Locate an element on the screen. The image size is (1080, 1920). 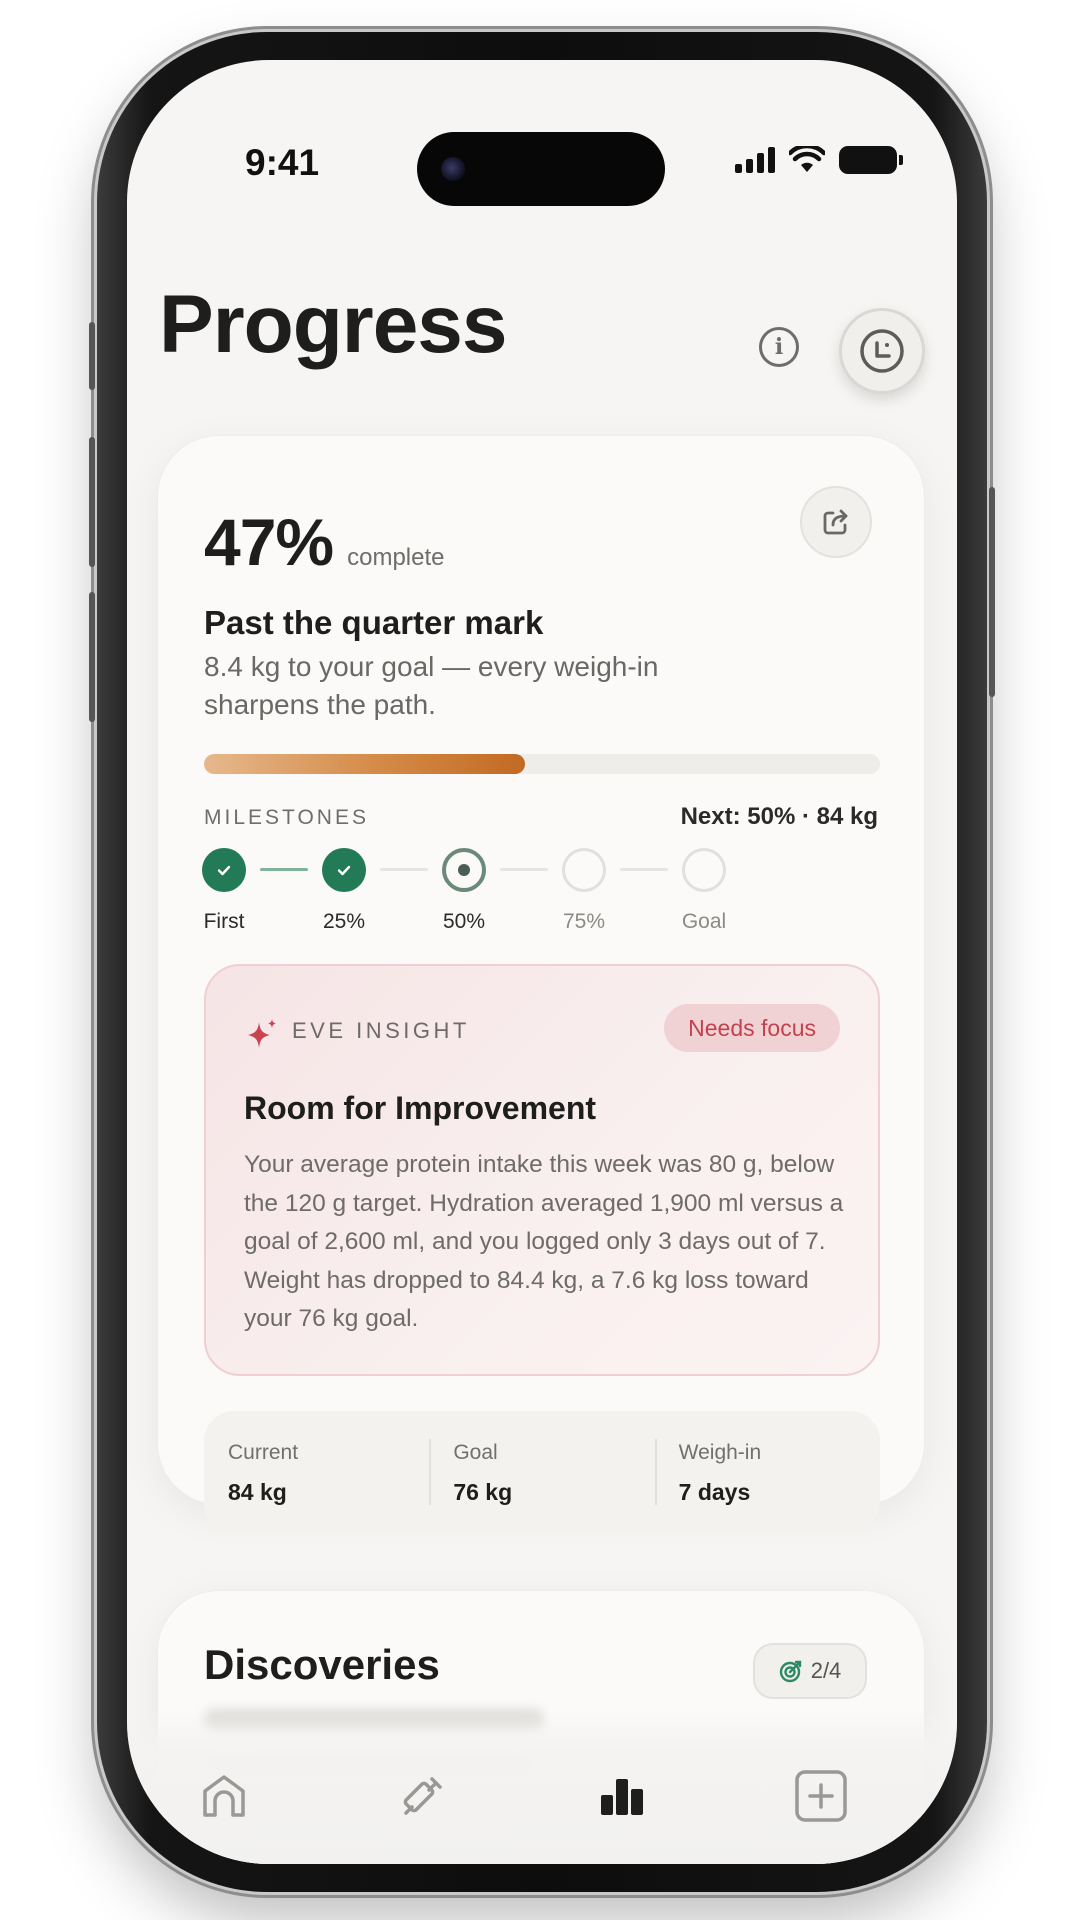
current-dot is located at coordinates (464, 870).